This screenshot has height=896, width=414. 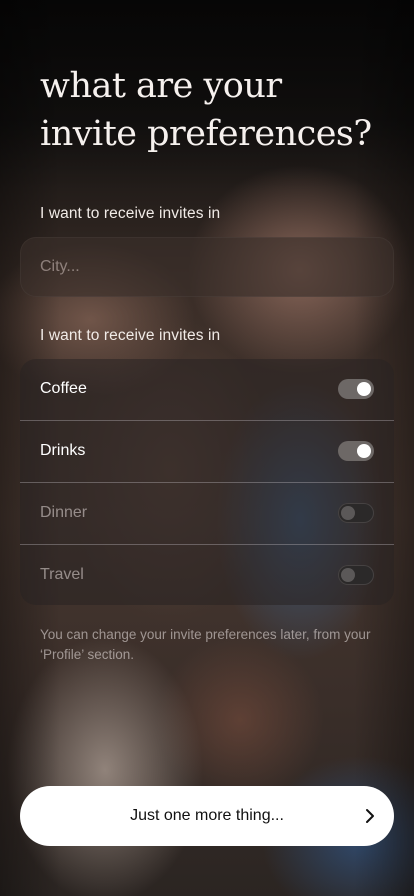 What do you see at coordinates (207, 451) in the screenshot?
I see `category-row-drinks: Drinks` at bounding box center [207, 451].